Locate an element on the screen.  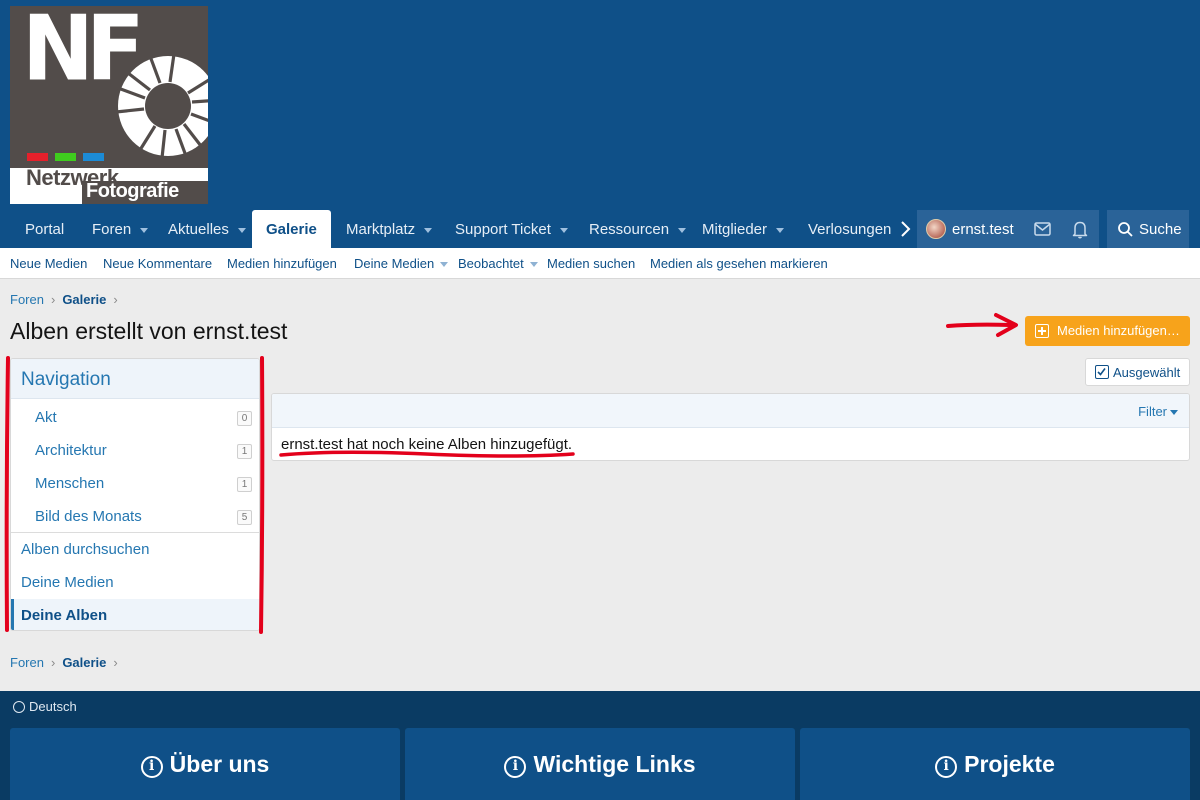
bracket-annotation-right is located at coordinates (262, 495).